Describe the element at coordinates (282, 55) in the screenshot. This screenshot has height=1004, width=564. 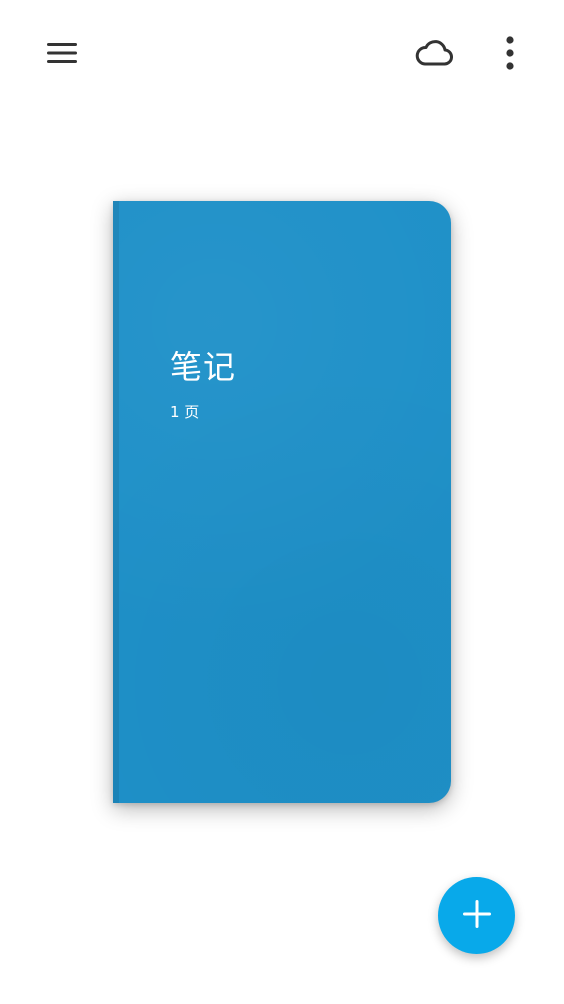
I see `top-app-bar` at that location.